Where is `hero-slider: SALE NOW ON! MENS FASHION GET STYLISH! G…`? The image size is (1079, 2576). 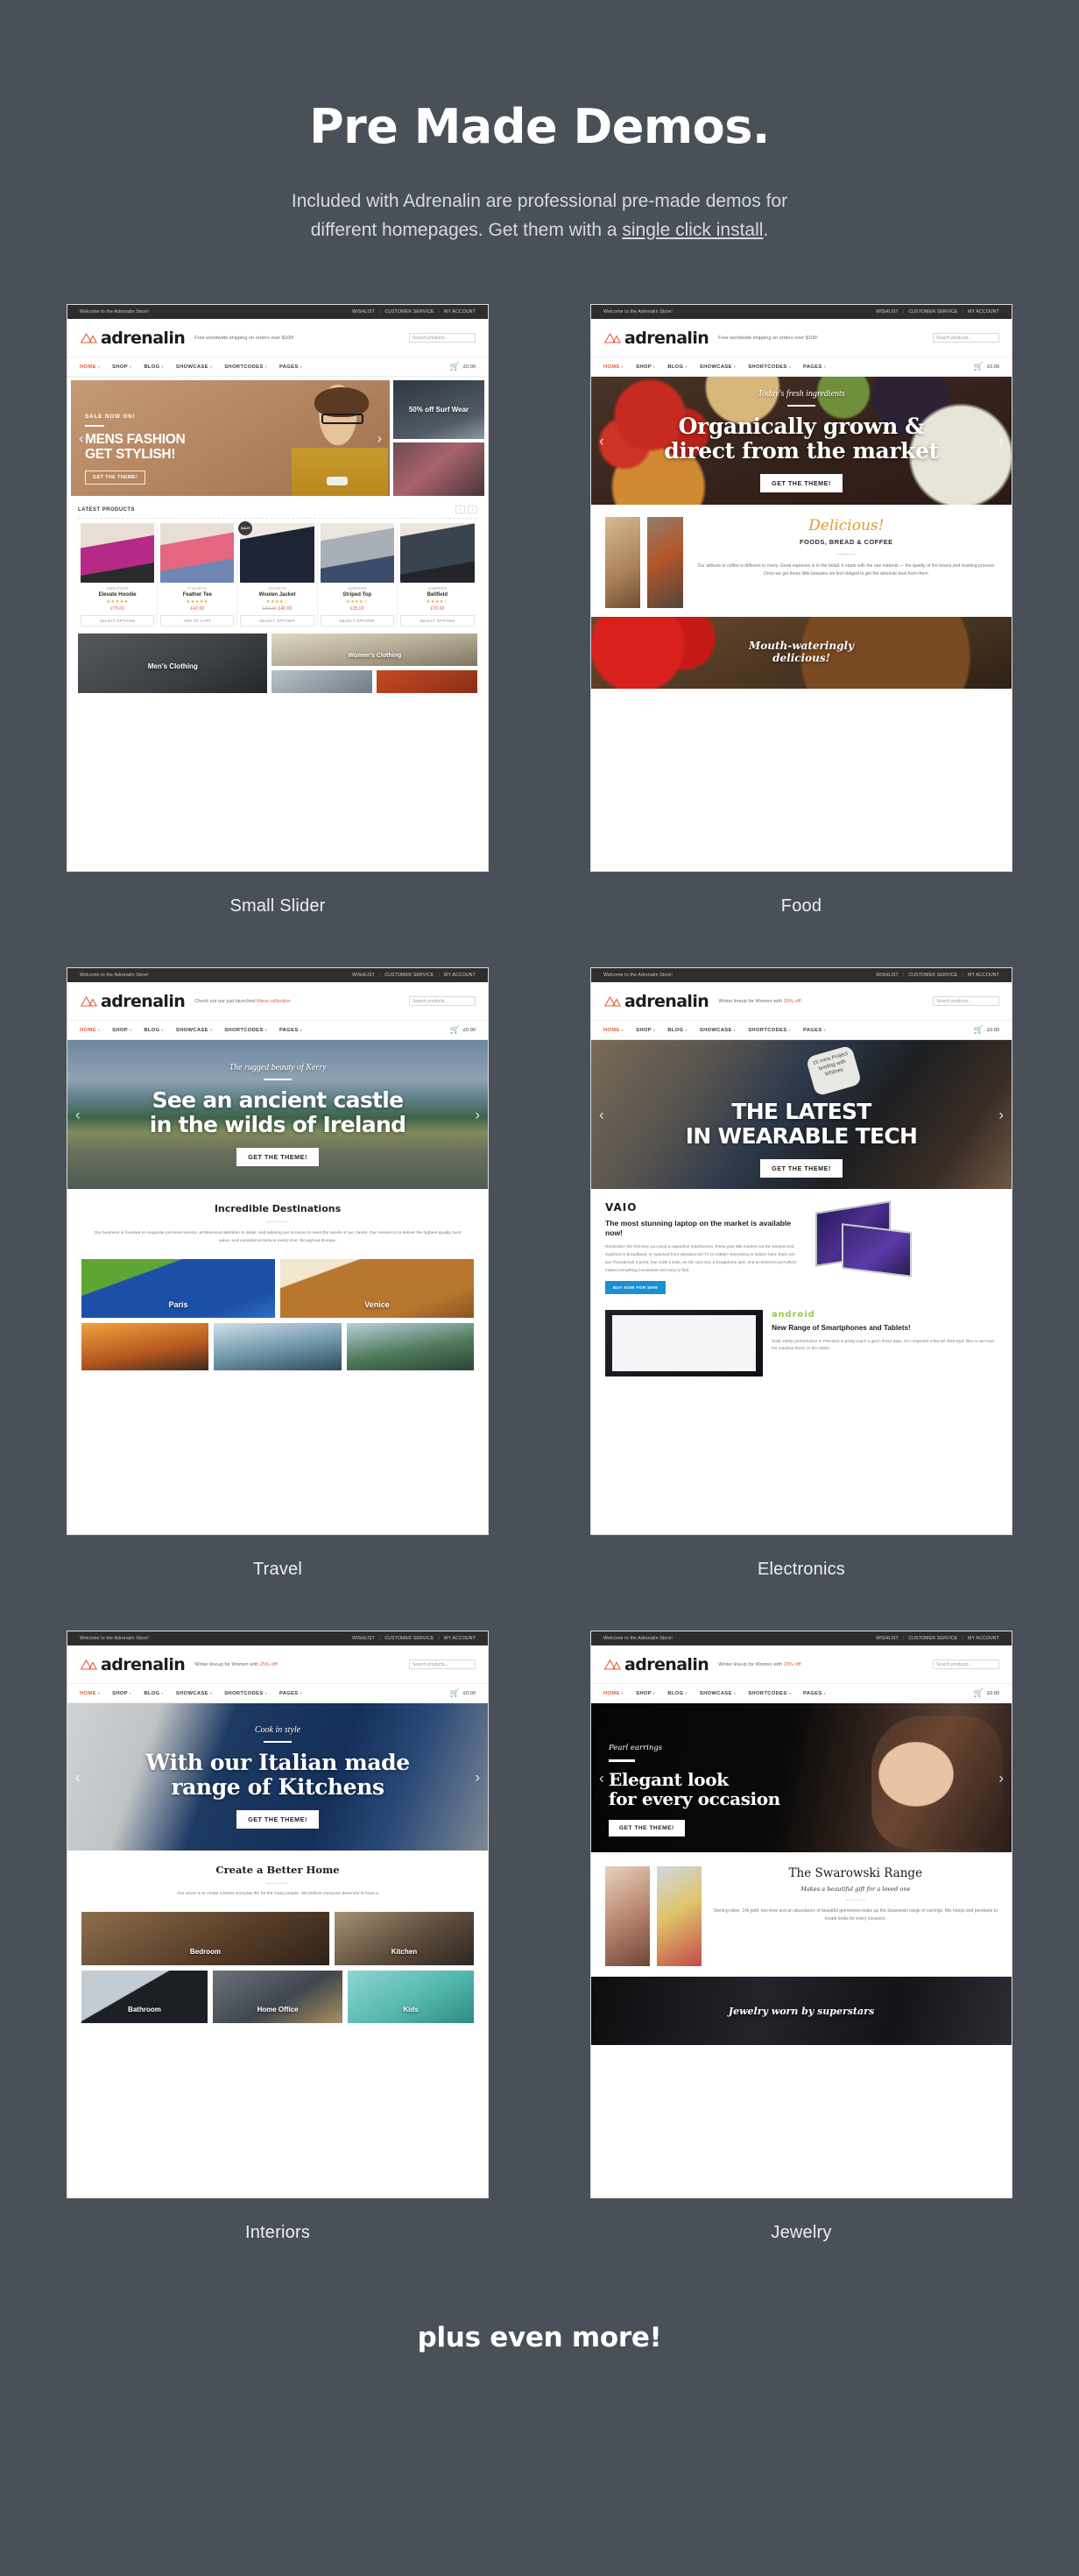
hero-slider: SALE NOW ON! MENS FASHION GET STYLISH! G… is located at coordinates (230, 438).